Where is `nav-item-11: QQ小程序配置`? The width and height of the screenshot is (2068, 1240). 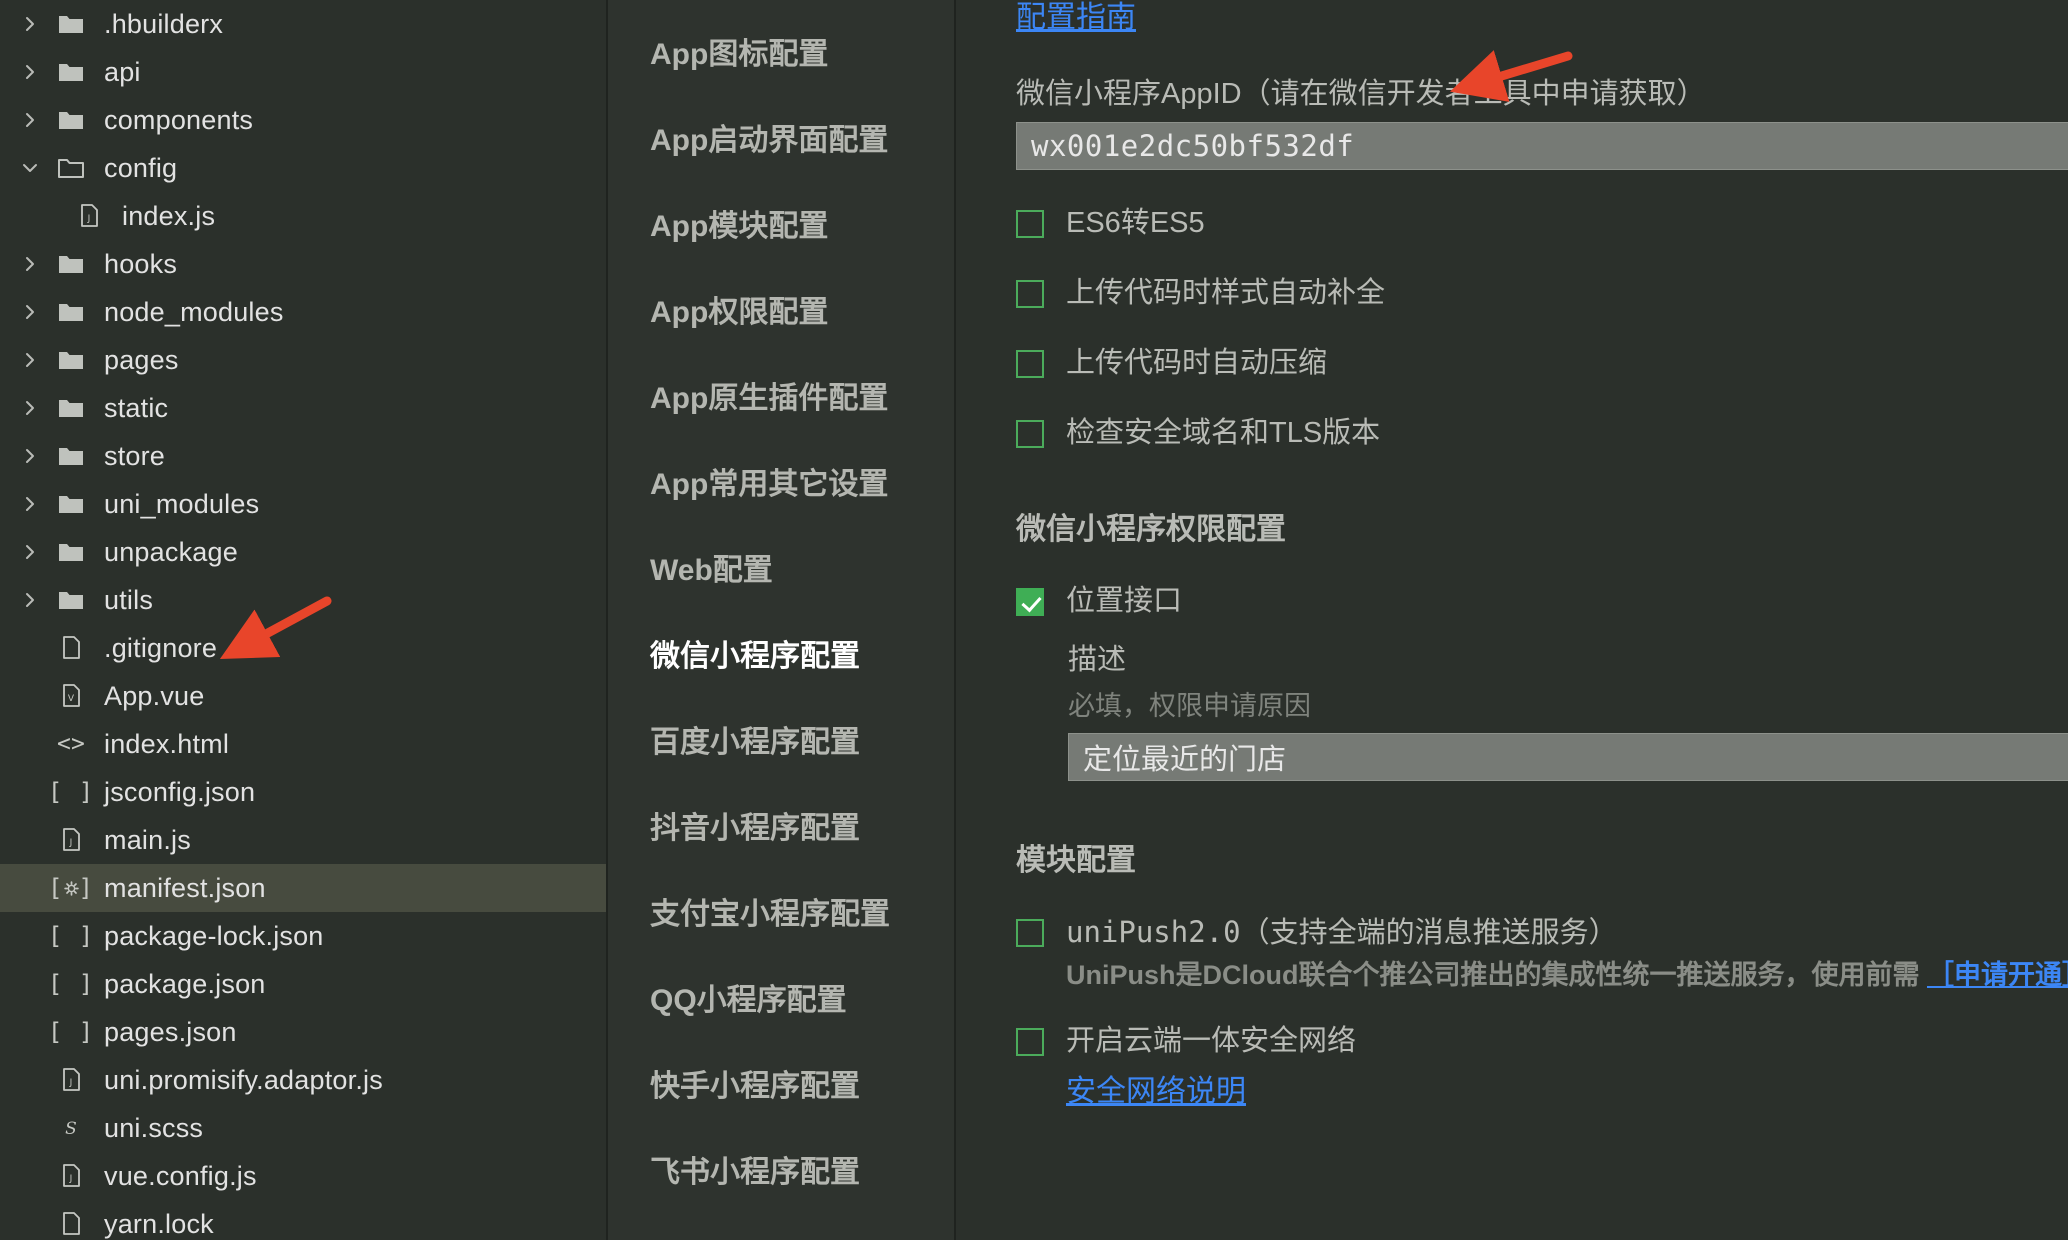
nav-item-11: QQ小程序配置 is located at coordinates (781, 997).